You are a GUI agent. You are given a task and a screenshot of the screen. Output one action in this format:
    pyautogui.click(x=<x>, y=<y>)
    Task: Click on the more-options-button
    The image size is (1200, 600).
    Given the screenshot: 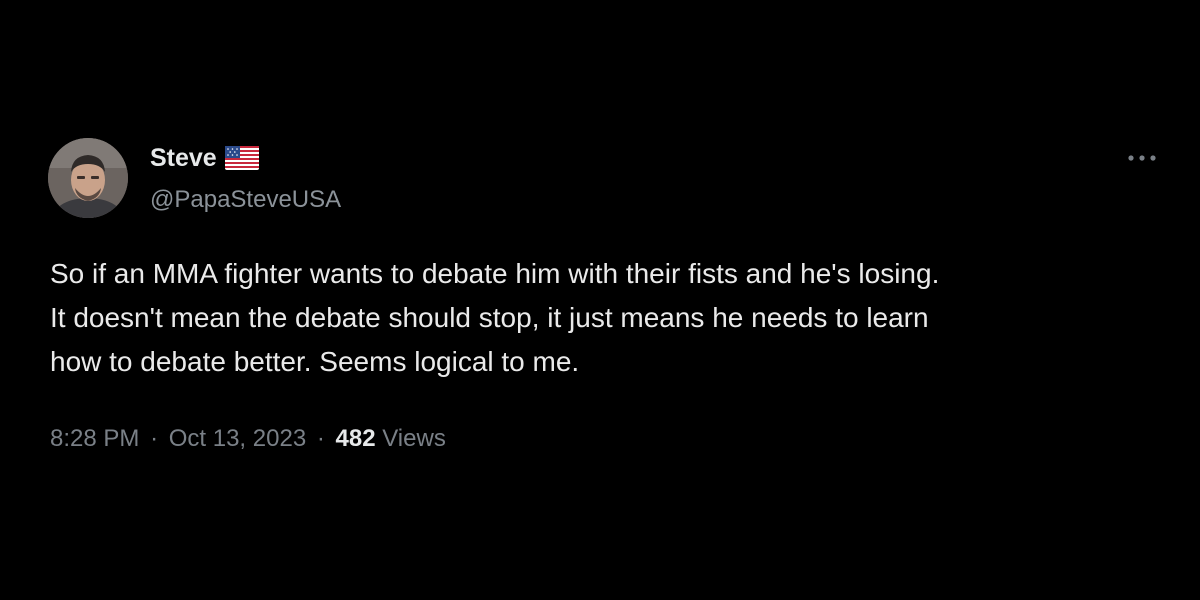 What is the action you would take?
    pyautogui.click(x=1142, y=158)
    